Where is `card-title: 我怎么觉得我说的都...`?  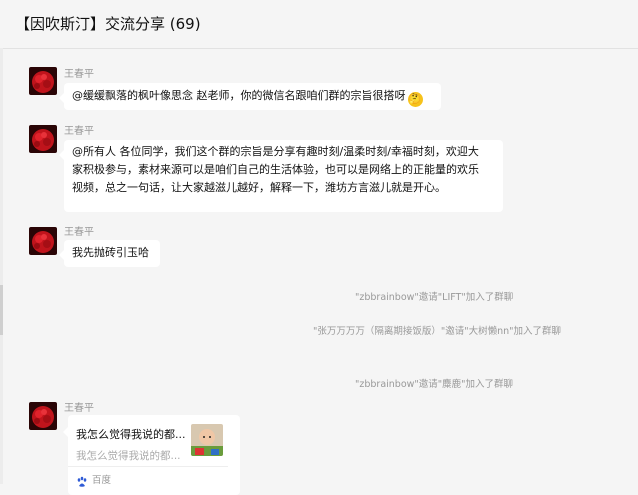
card-title: 我怎么觉得我说的都... is located at coordinates (131, 434).